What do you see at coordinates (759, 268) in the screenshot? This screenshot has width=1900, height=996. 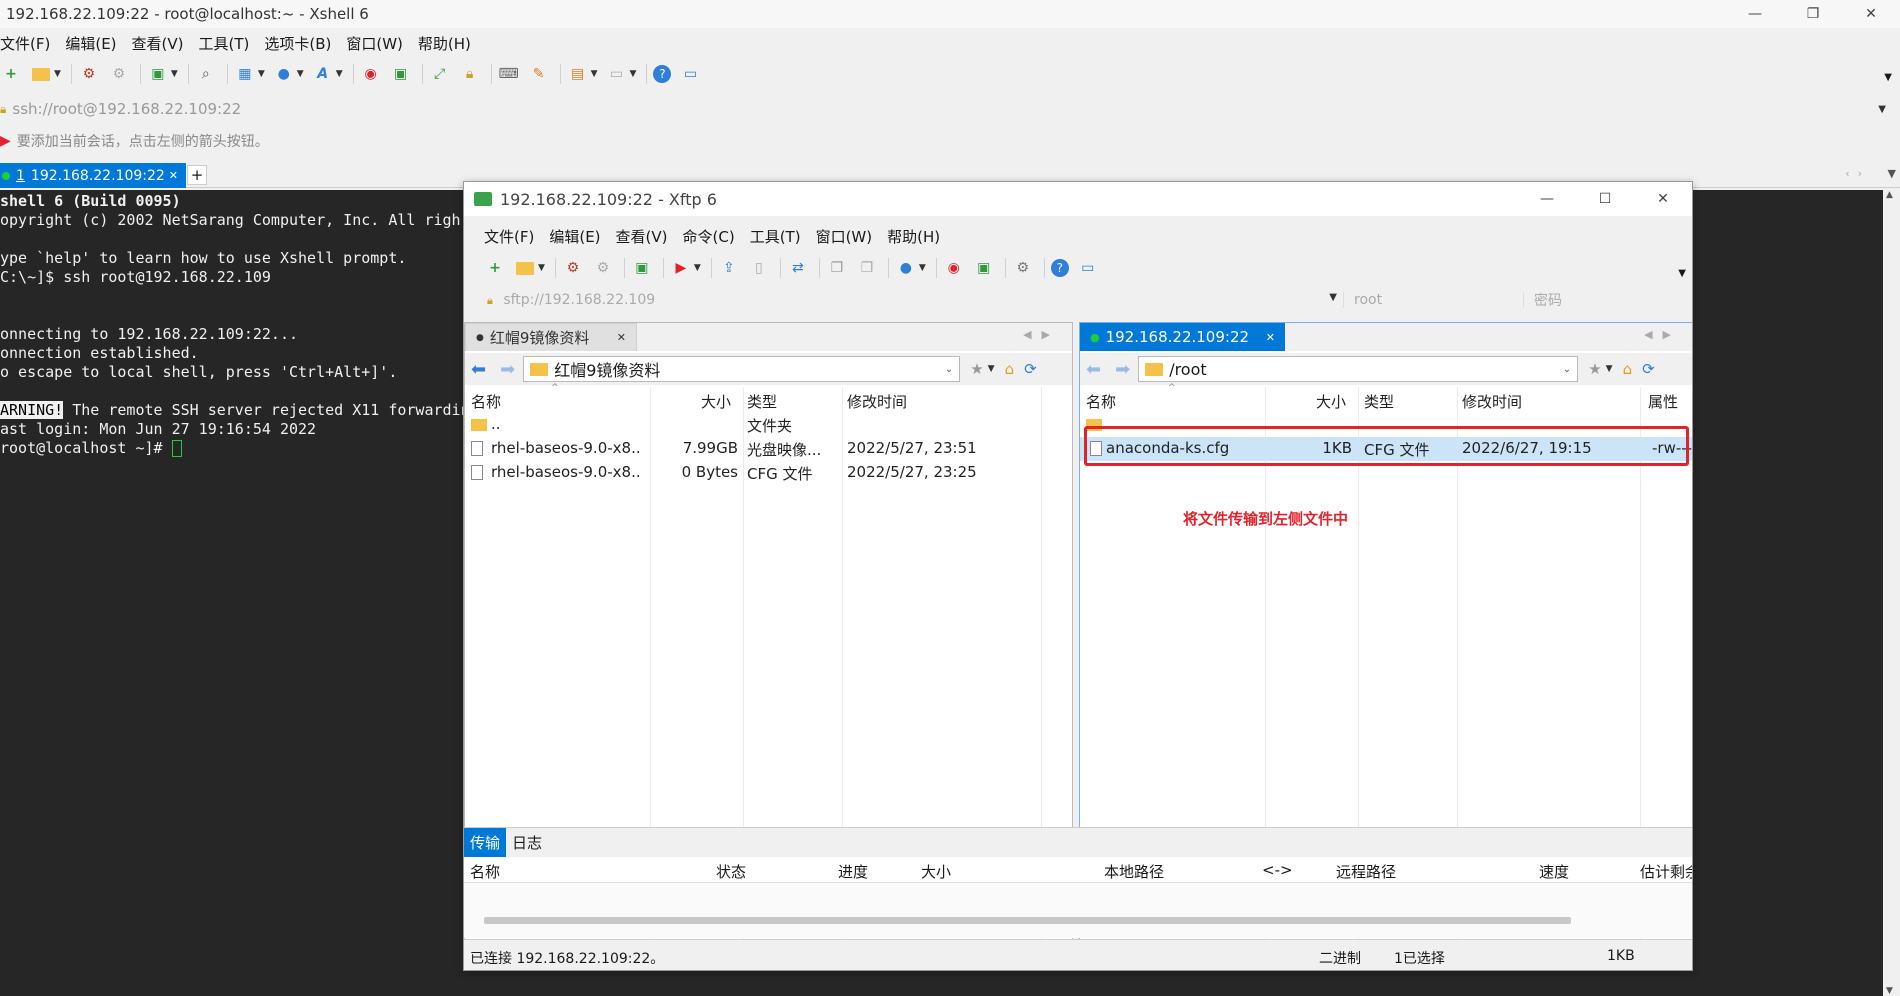 I see `download-icon: ▯` at bounding box center [759, 268].